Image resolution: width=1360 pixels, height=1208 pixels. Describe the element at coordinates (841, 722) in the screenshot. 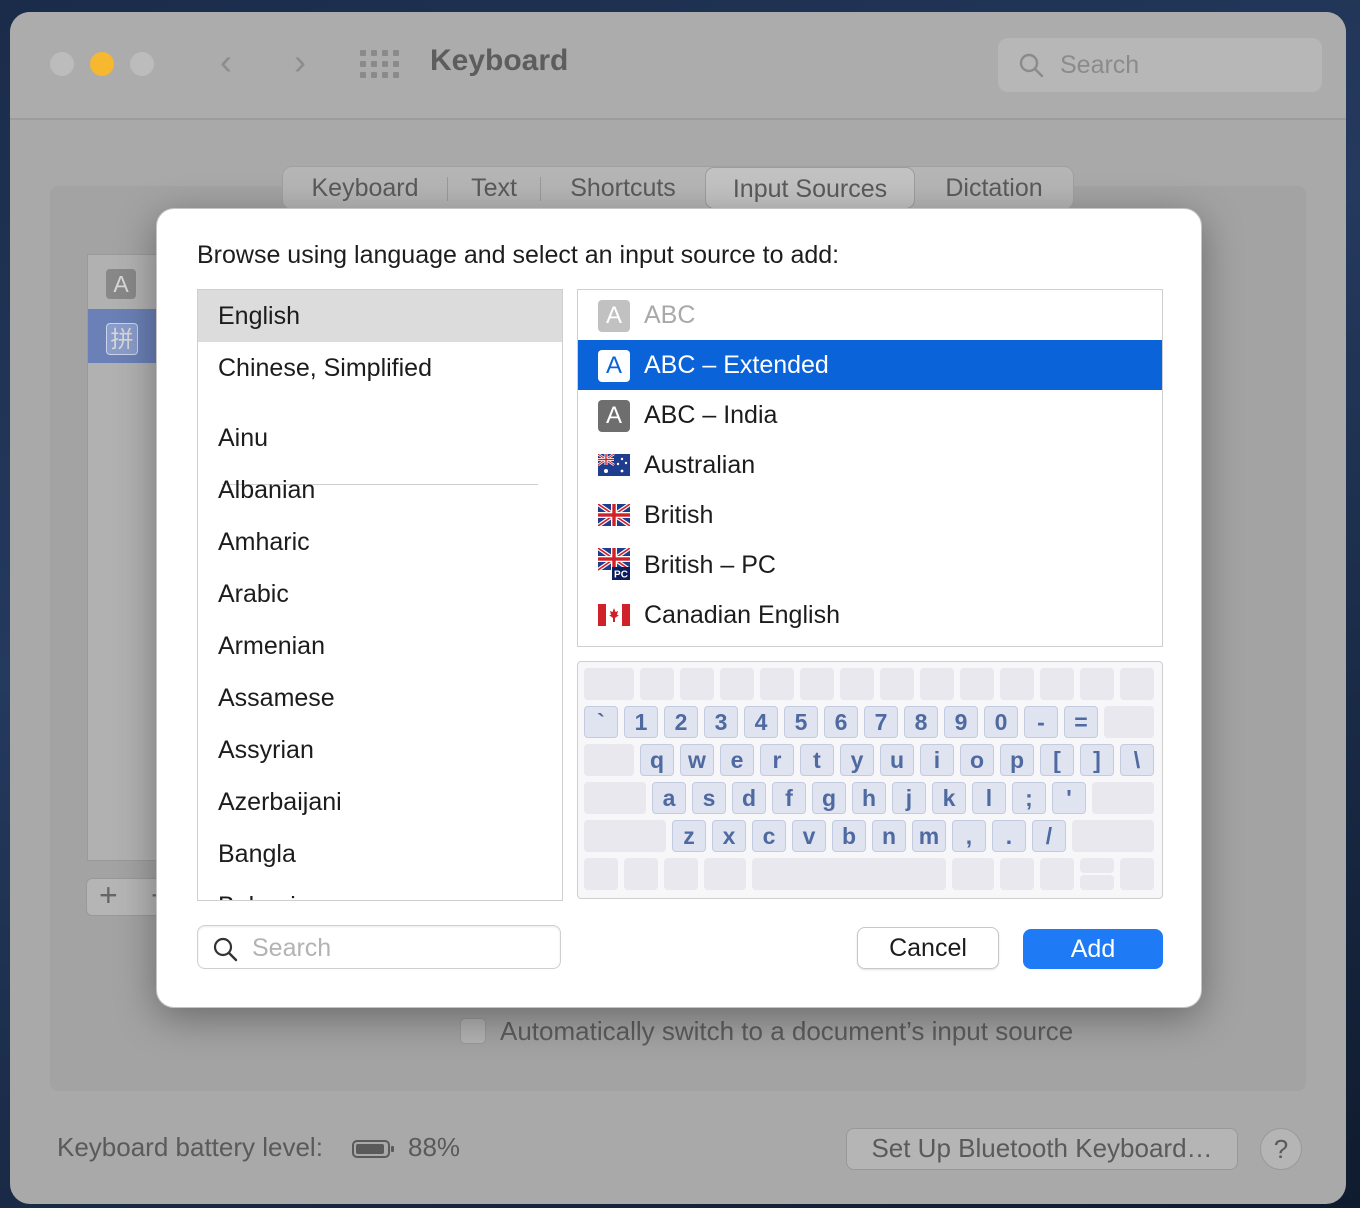

I see `key: 6` at that location.